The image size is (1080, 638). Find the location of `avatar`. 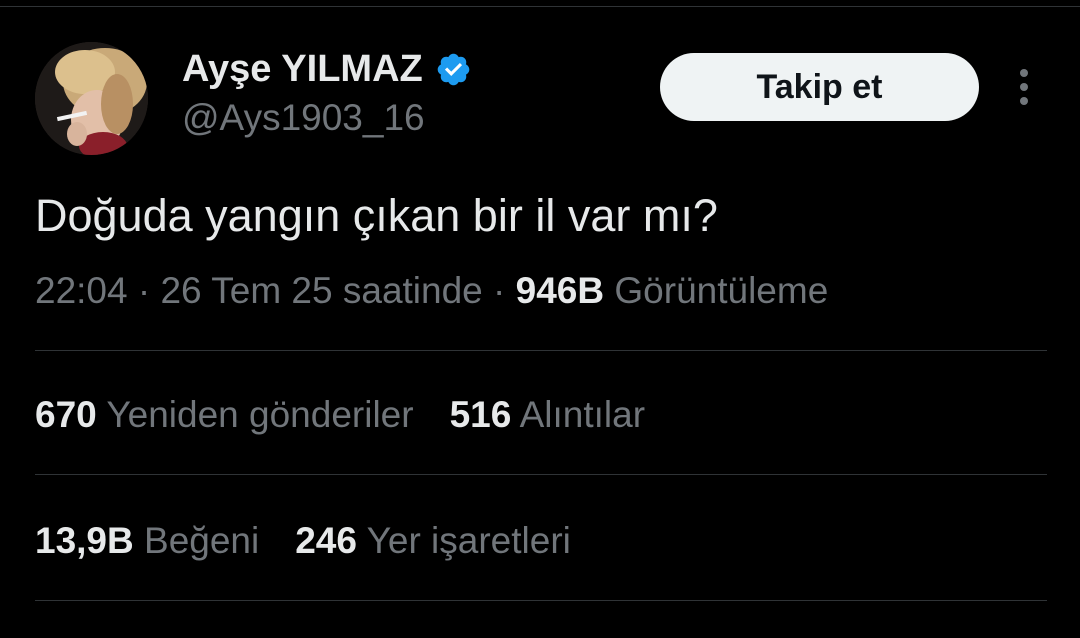

avatar is located at coordinates (91, 98).